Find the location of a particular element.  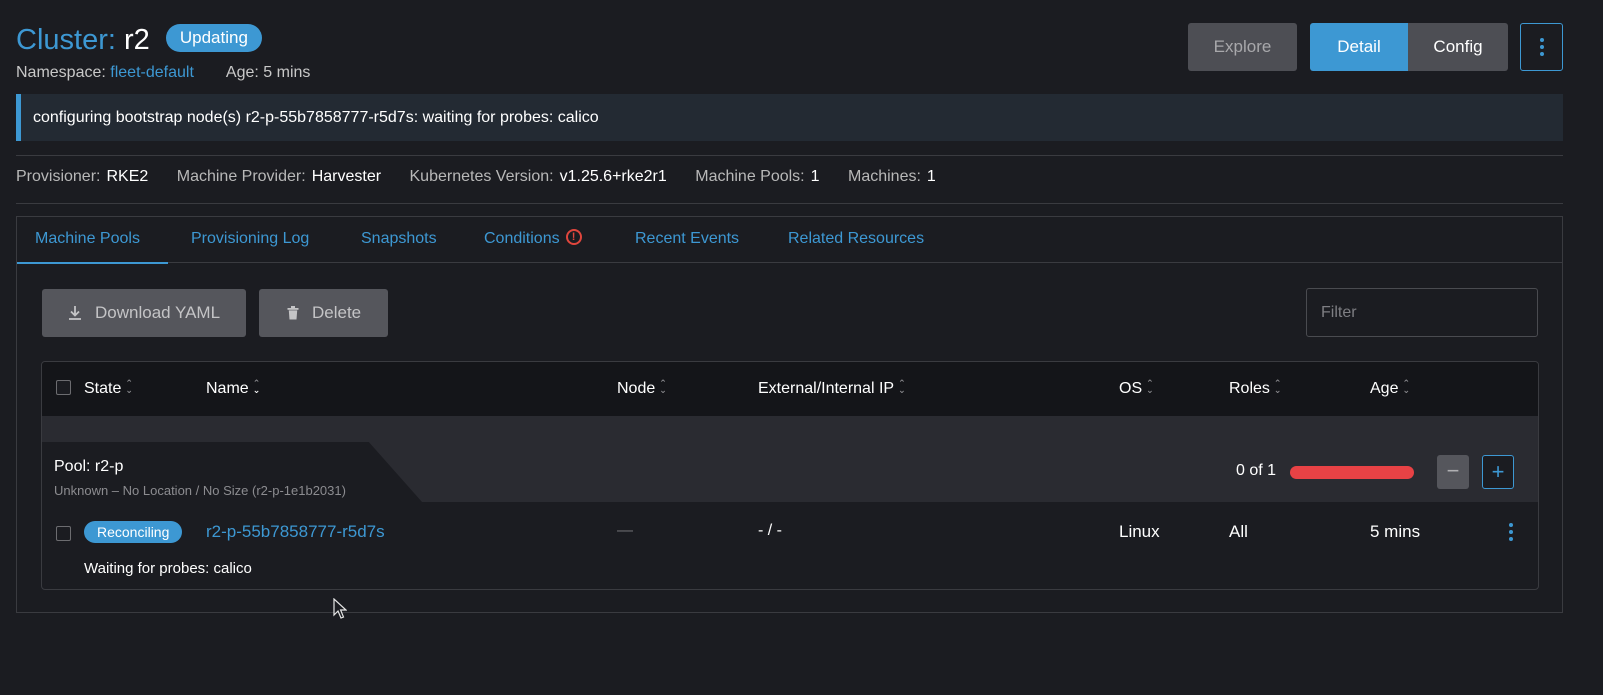

column-ip: External/Internal IP ⌃ ⌄ is located at coordinates (832, 389).